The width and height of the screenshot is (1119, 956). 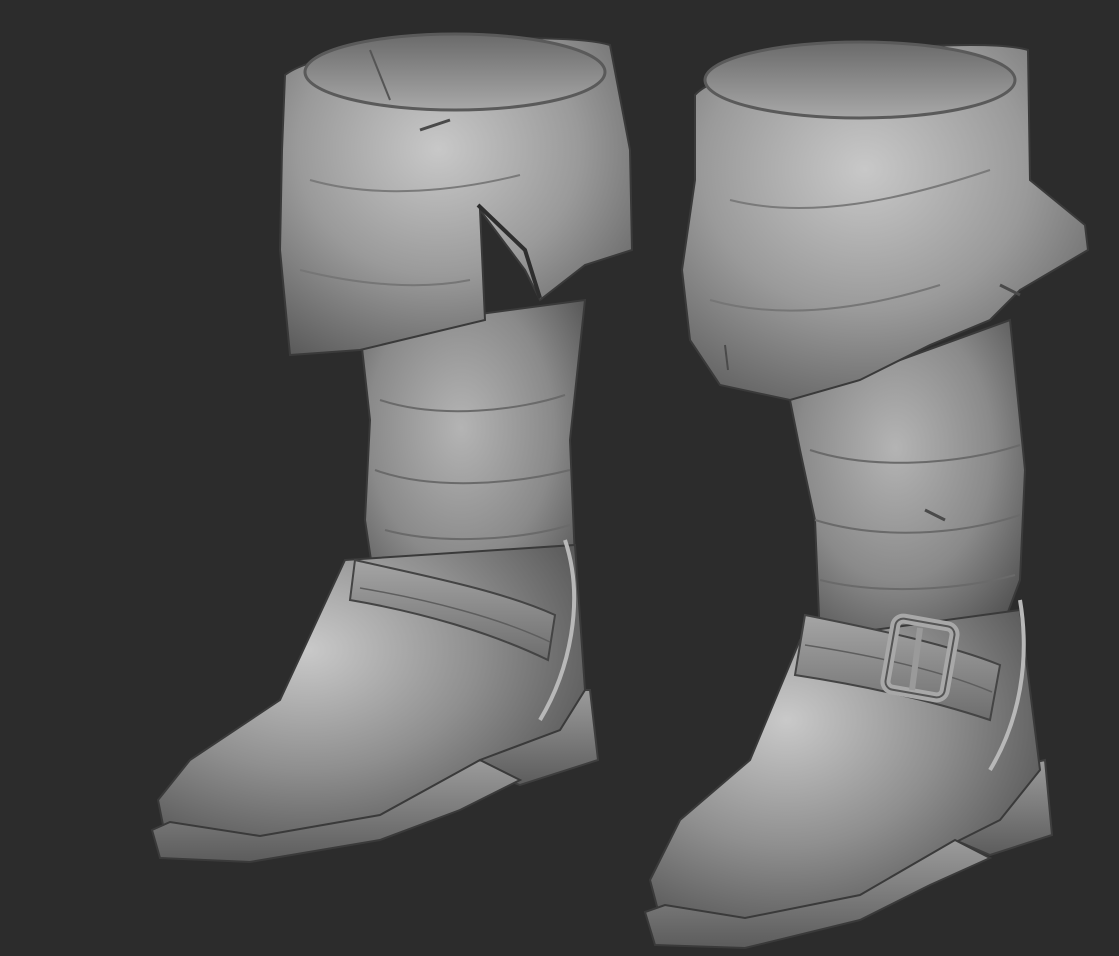 What do you see at coordinates (860, 80) in the screenshot?
I see `right-boot-opening` at bounding box center [860, 80].